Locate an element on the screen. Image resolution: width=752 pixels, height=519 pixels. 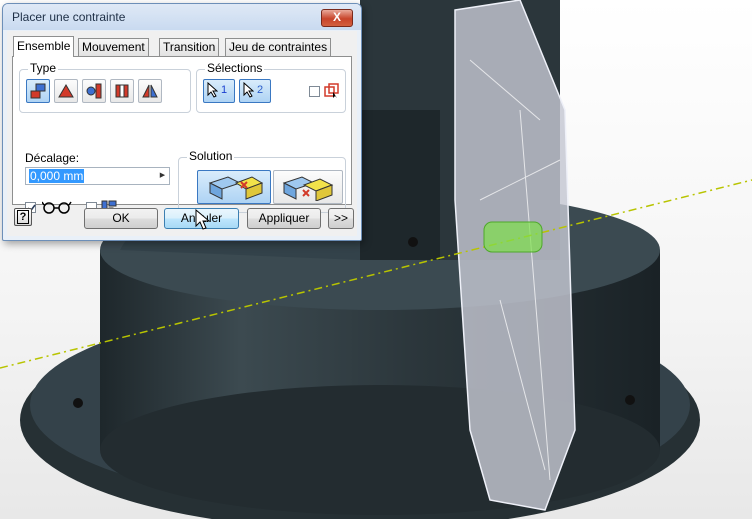
apply-label: Appliquer is located at coordinates (284, 218).